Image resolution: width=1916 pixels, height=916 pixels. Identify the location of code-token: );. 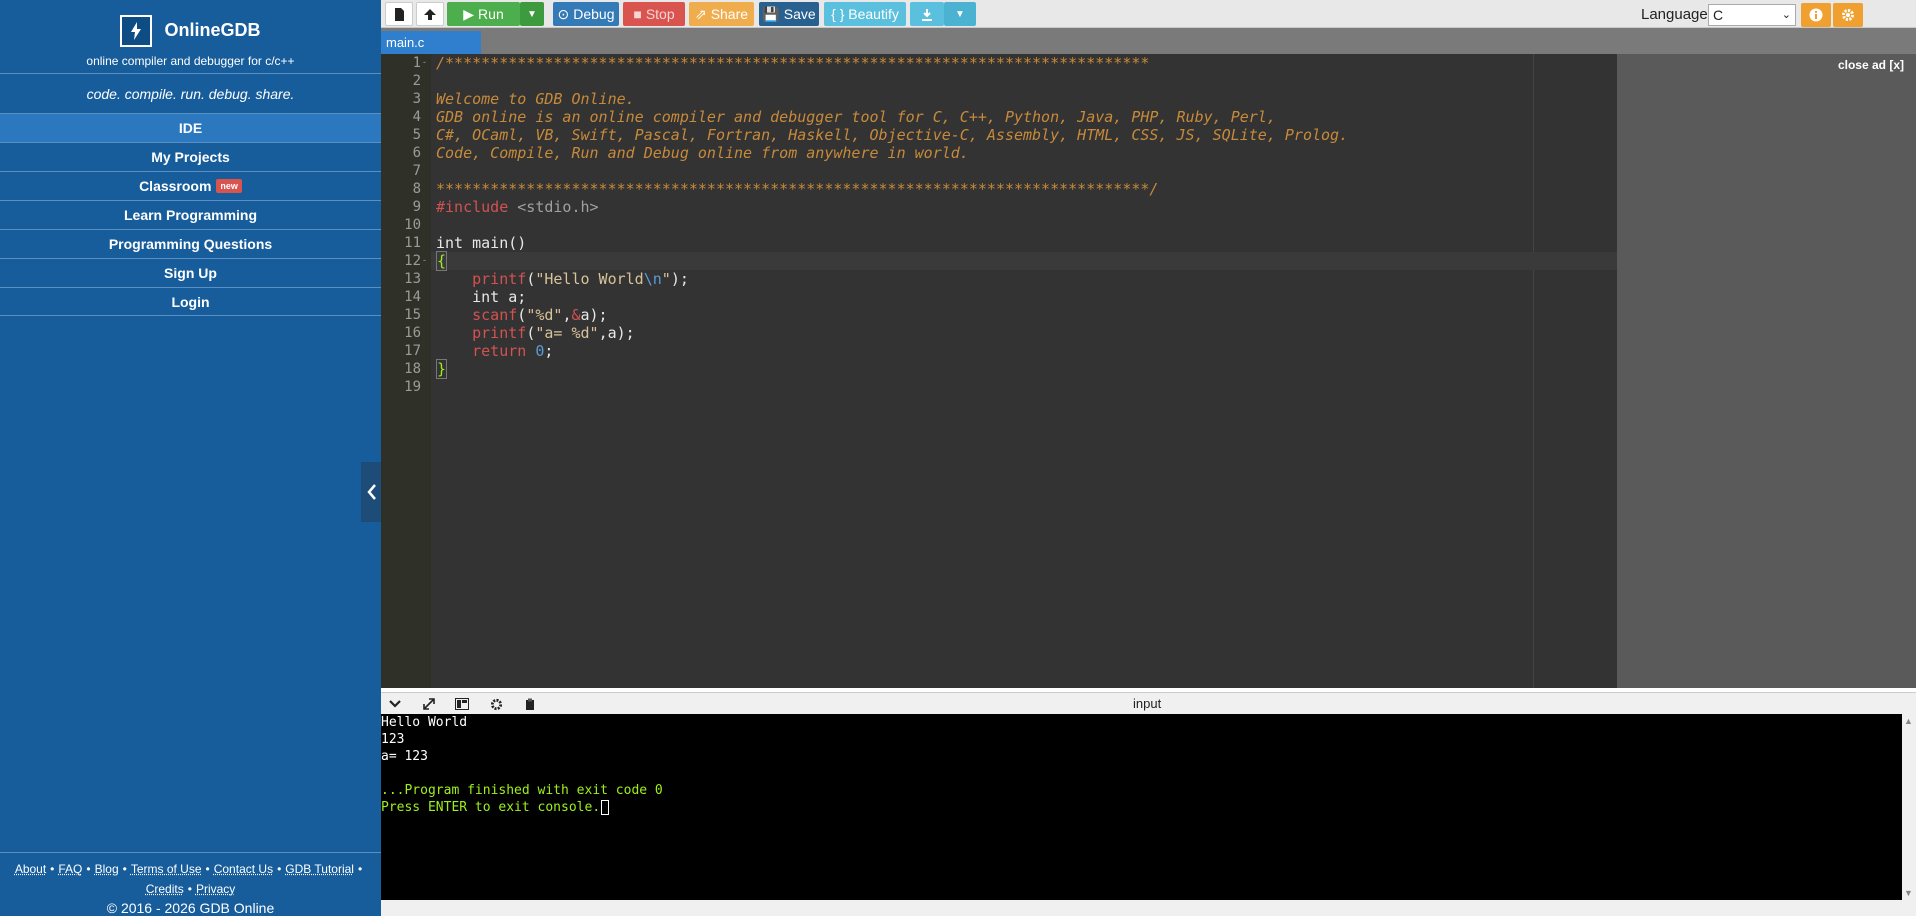
(679, 279).